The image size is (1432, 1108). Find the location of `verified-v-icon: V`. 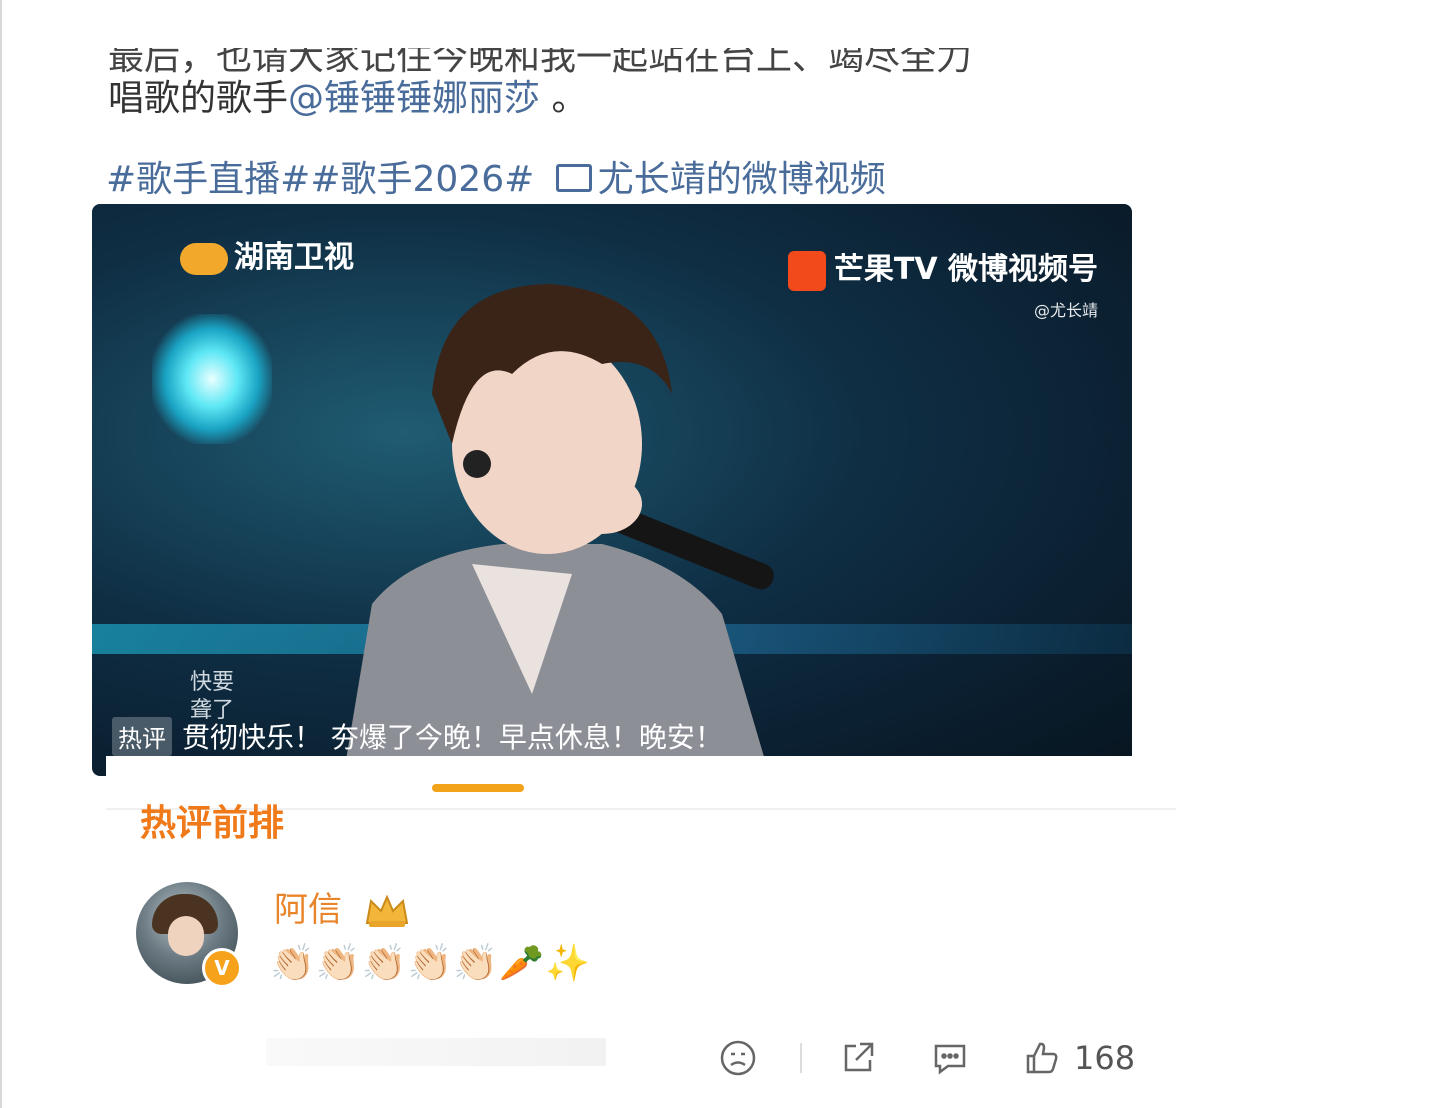

verified-v-icon: V is located at coordinates (222, 968).